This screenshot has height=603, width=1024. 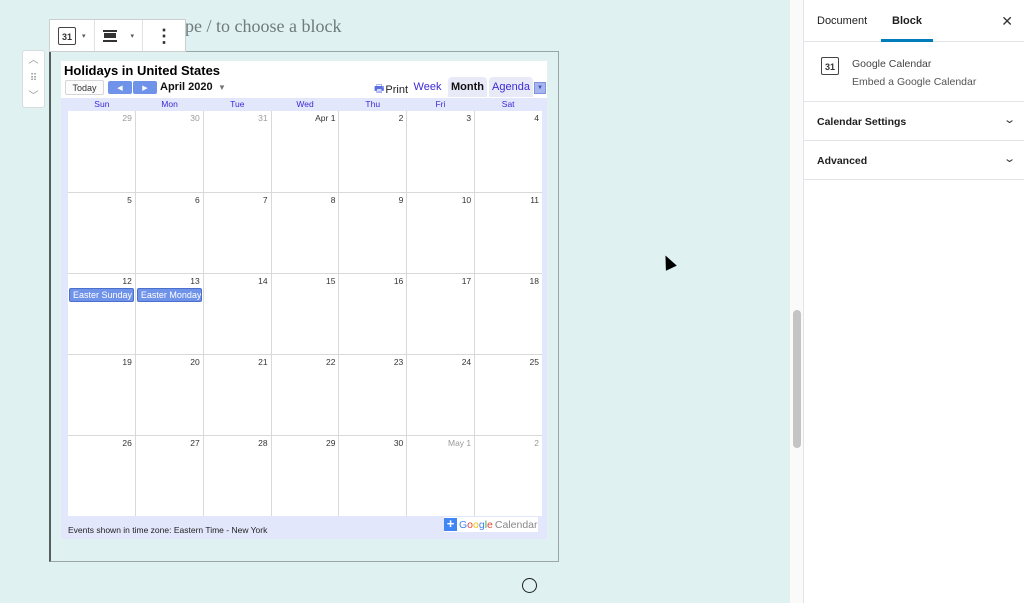 I want to click on day-number: 22, so click(x=330, y=362).